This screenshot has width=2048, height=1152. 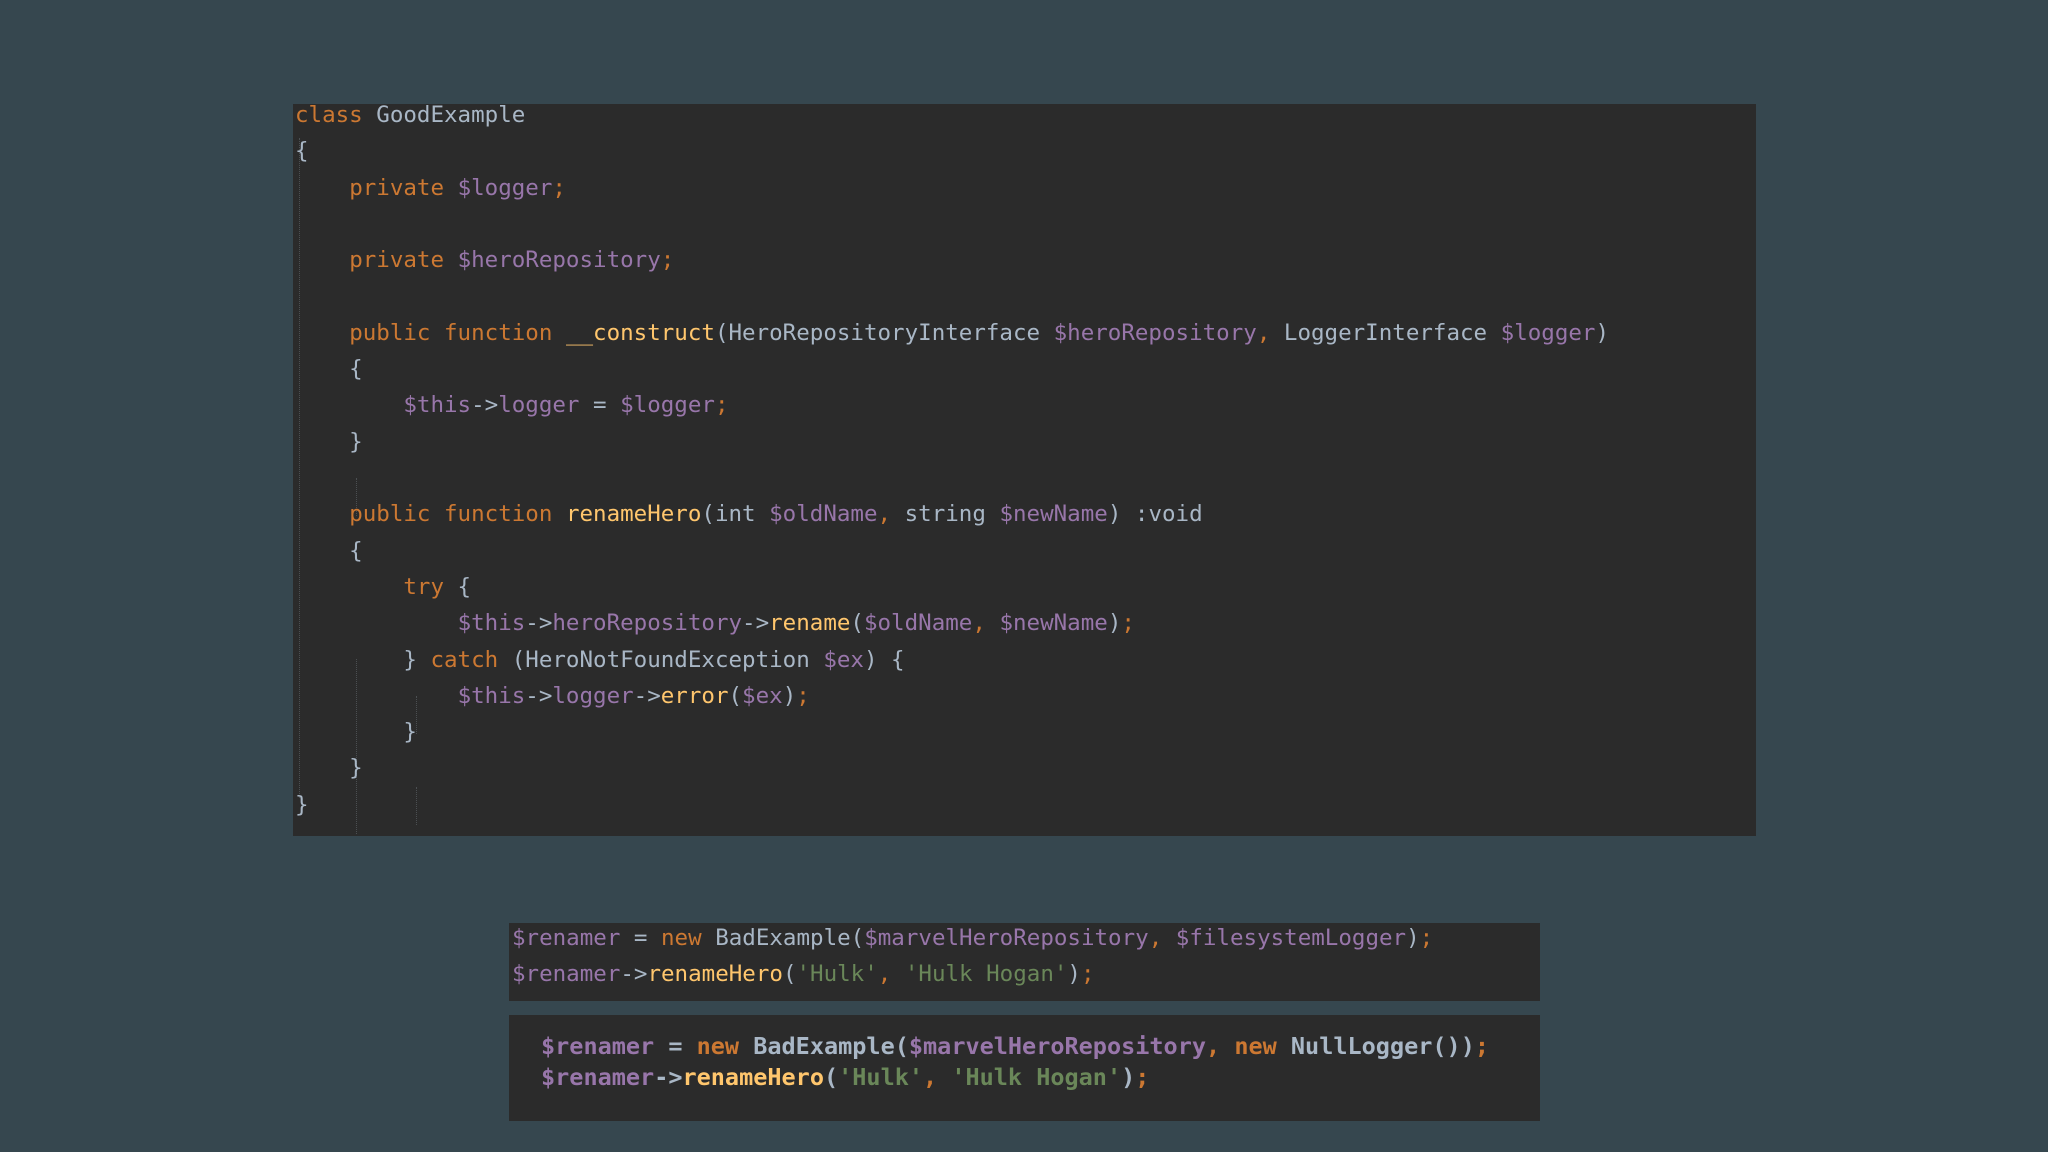 What do you see at coordinates (512, 411) in the screenshot?
I see `code-line: $this->logger = $logger;` at bounding box center [512, 411].